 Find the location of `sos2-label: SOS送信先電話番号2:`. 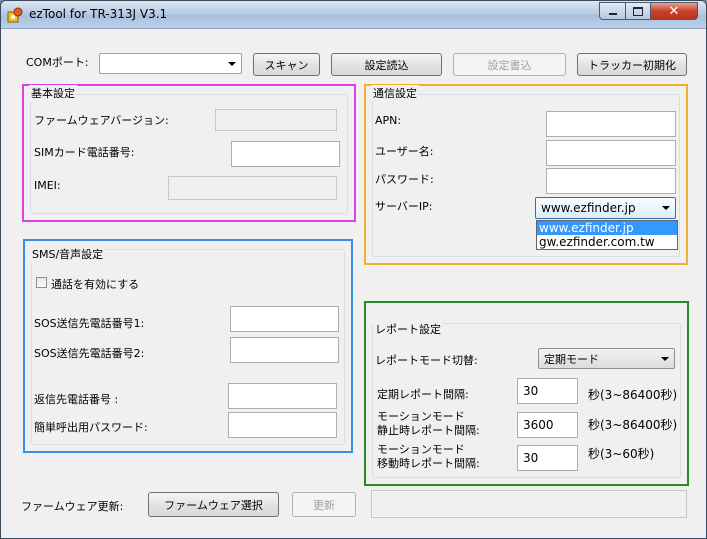

sos2-label: SOS送信先電話番号2: is located at coordinates (89, 353).